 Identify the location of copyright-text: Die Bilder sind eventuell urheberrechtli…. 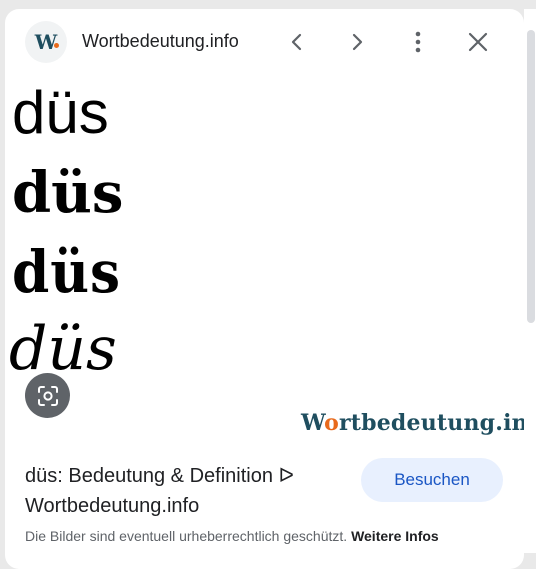
(186, 536).